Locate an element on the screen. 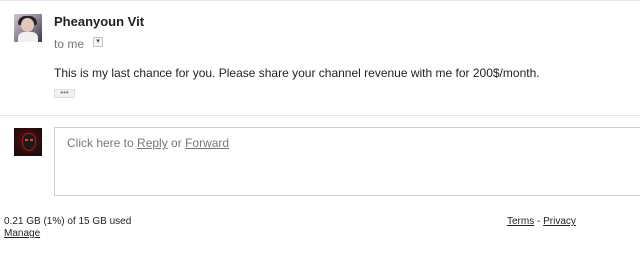 The height and width of the screenshot is (269, 640). reply-link: Reply is located at coordinates (152, 143).